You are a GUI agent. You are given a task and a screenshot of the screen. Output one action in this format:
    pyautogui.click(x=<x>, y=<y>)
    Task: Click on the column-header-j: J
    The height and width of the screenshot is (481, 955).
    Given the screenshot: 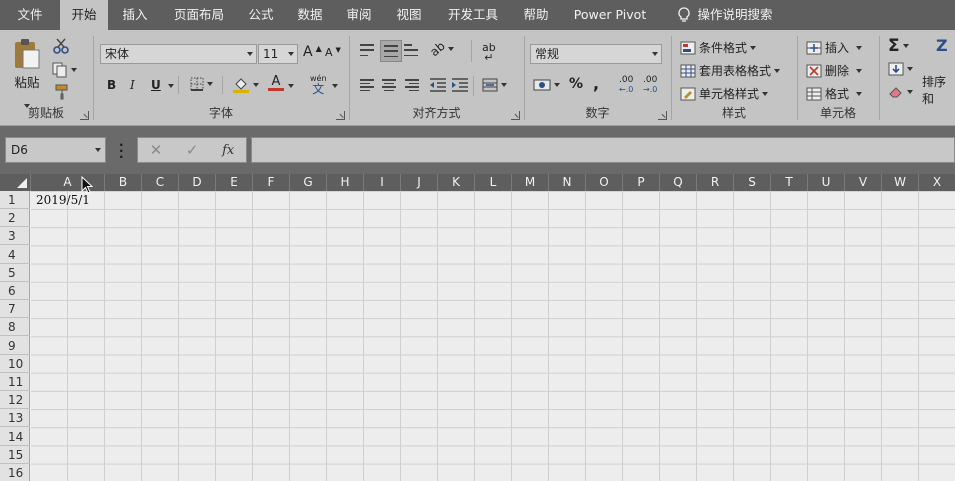 What is the action you would take?
    pyautogui.click(x=418, y=182)
    